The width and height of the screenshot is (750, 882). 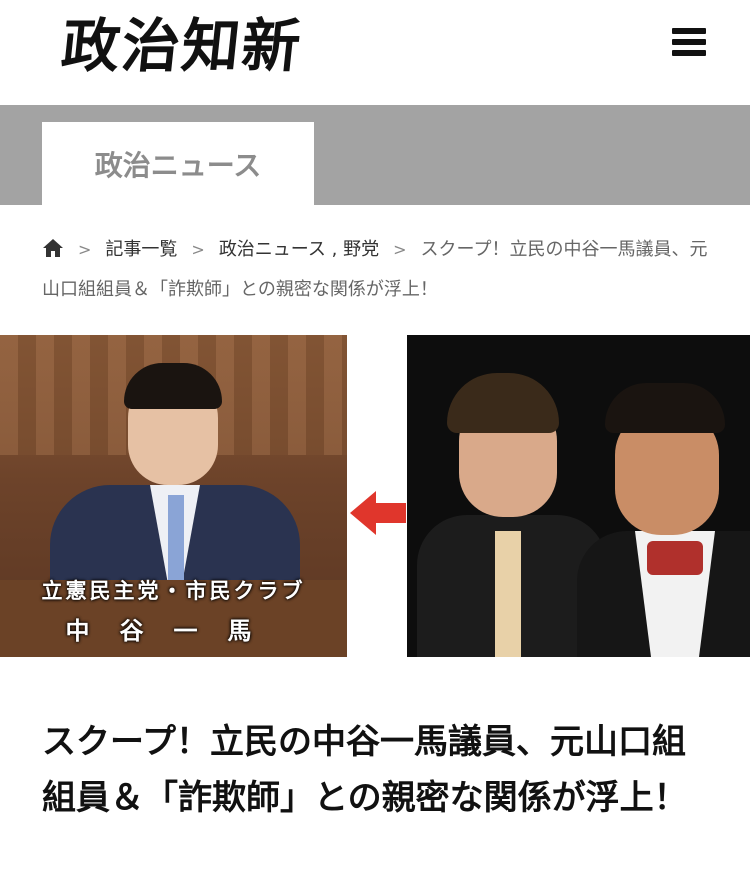 What do you see at coordinates (375, 155) in the screenshot?
I see `category-bar: 政治ニュース` at bounding box center [375, 155].